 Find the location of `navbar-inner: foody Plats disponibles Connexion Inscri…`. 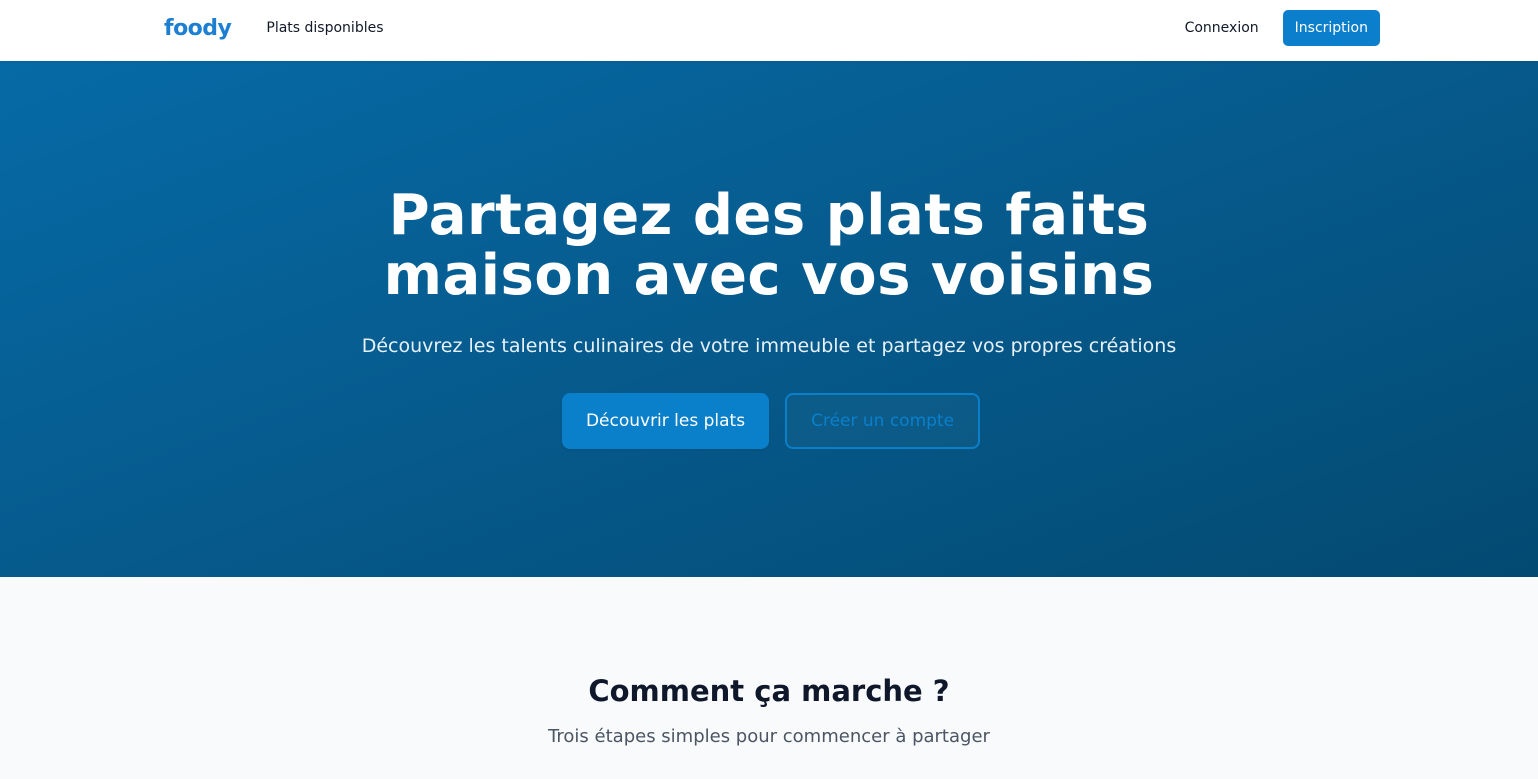

navbar-inner: foody Plats disponibles Connexion Inscri… is located at coordinates (772, 28).